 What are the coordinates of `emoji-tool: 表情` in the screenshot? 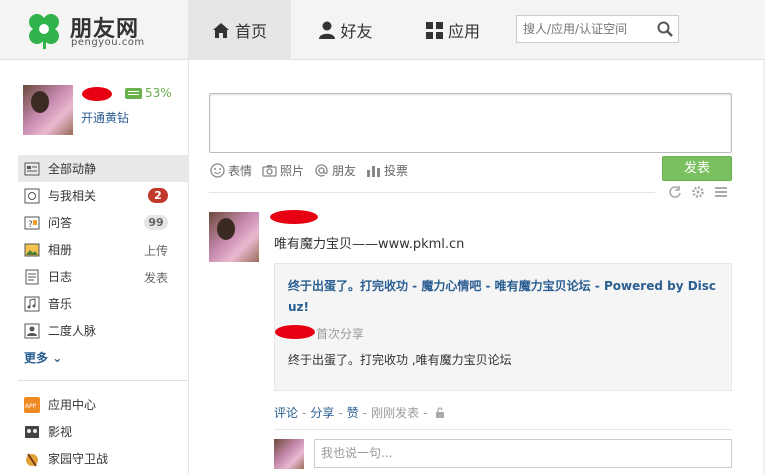 It's located at (231, 170).